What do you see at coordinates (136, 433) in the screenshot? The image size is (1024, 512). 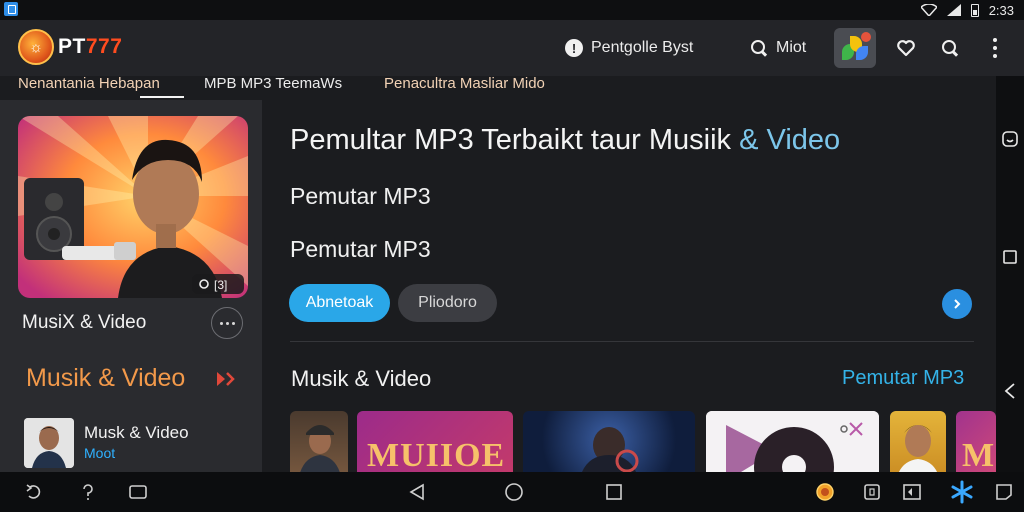 I see `track-title: Musk & Video` at bounding box center [136, 433].